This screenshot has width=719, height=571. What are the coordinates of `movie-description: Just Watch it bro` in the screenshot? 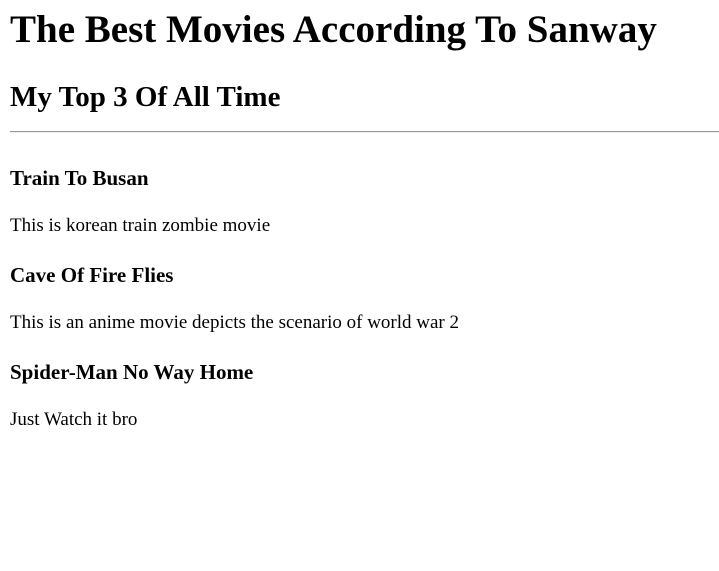 It's located at (74, 419).